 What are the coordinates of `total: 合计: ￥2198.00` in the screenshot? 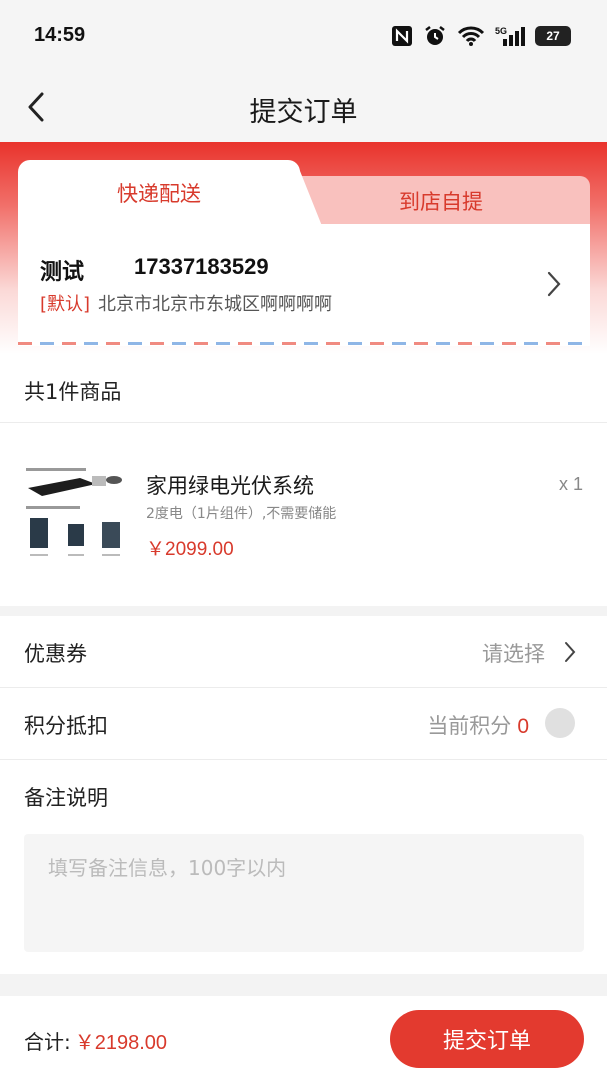 It's located at (95, 1040).